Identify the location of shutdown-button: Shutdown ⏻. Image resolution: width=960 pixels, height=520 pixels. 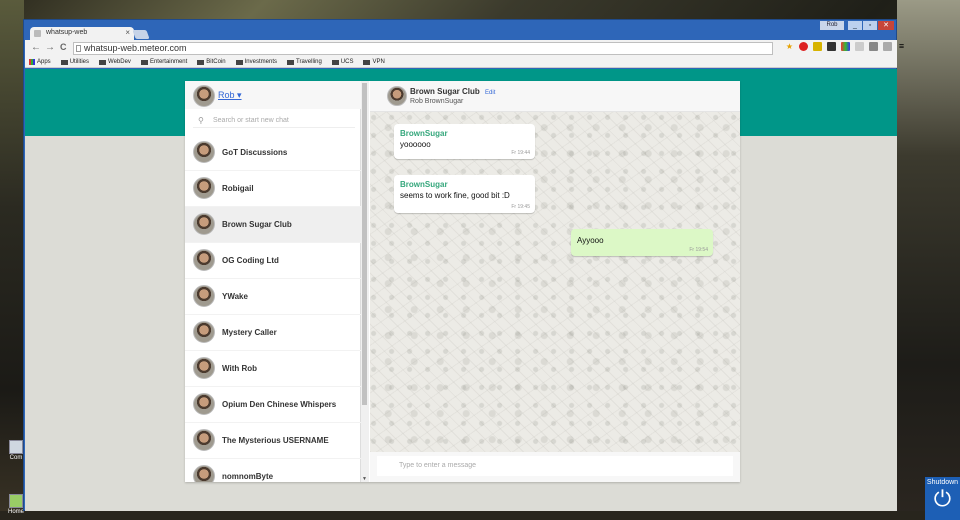
(942, 498).